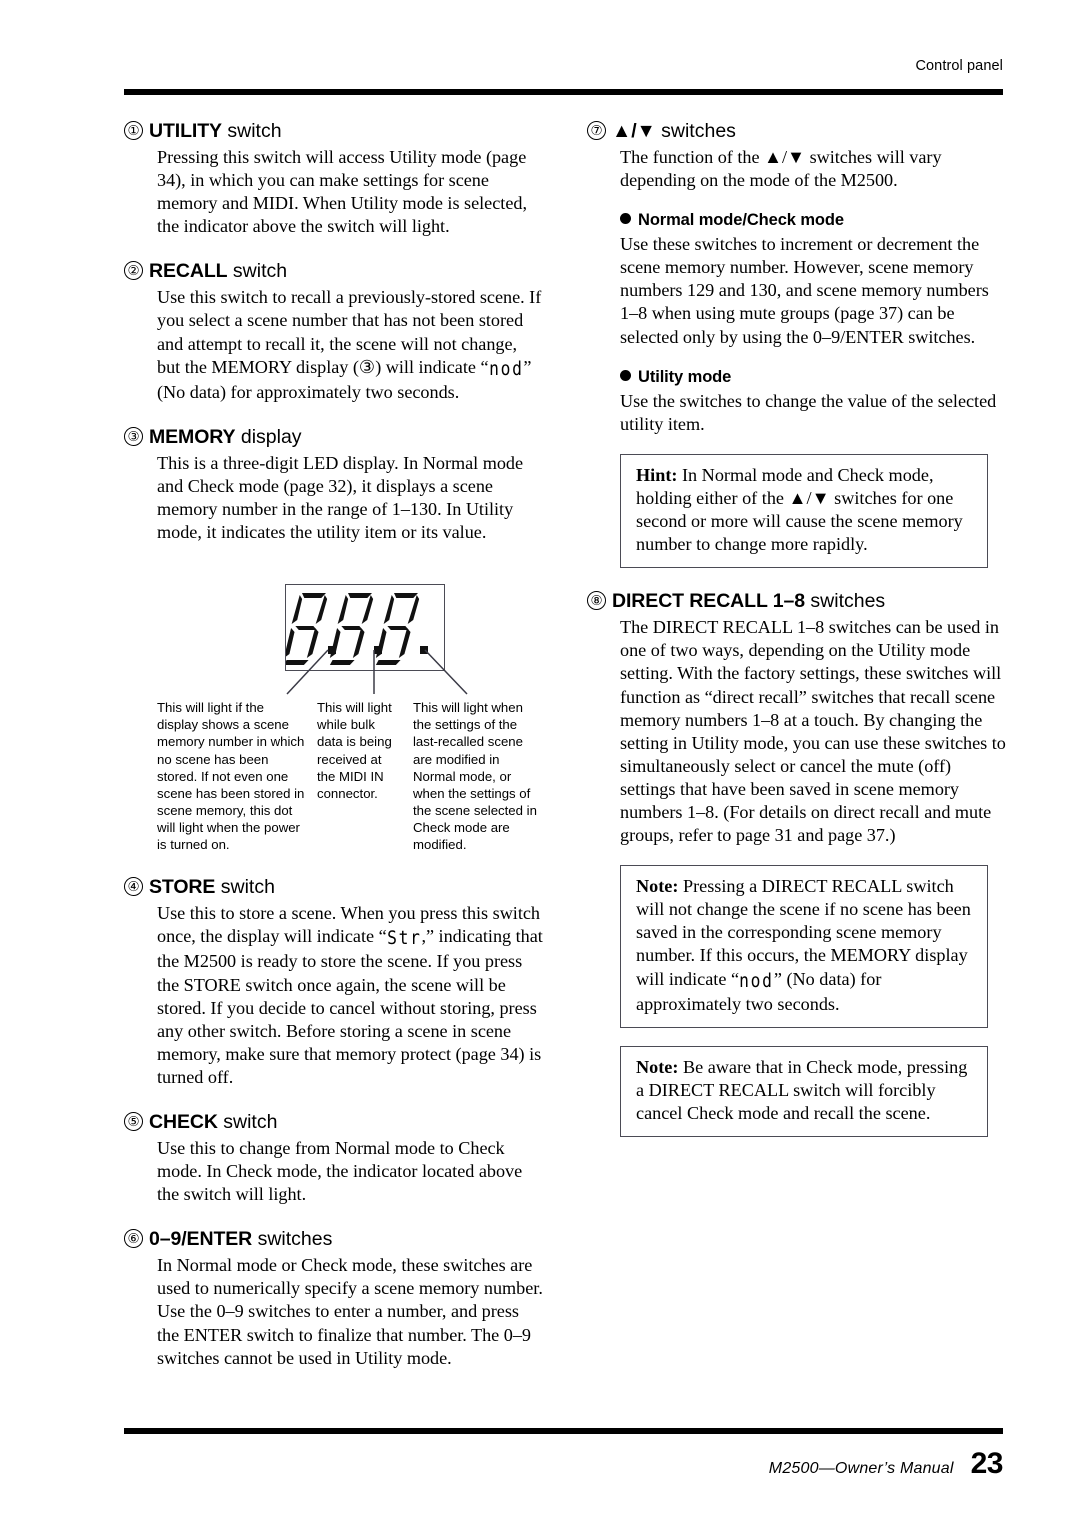 The height and width of the screenshot is (1528, 1080). Describe the element at coordinates (634, 131) in the screenshot. I see `section-title-strong: ▲/▼` at that location.